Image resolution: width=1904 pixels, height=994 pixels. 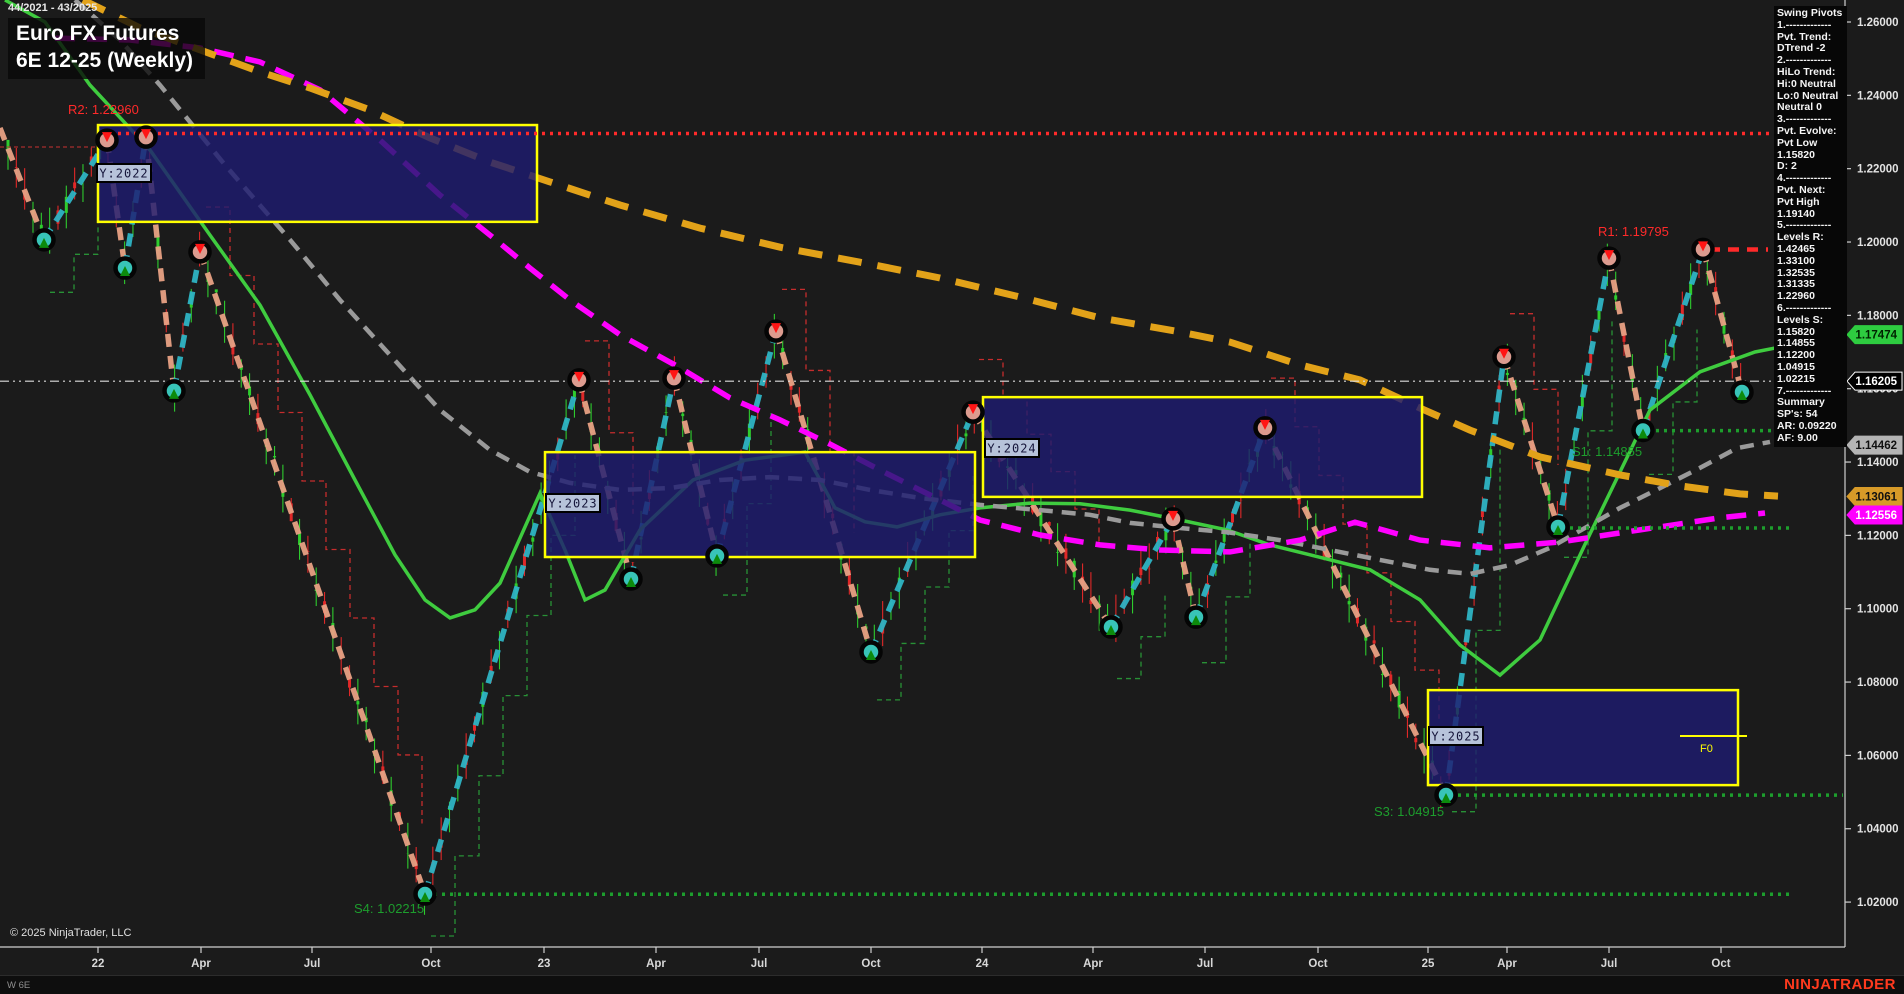 I want to click on y-tick-label: 1.10000, so click(x=1878, y=610).